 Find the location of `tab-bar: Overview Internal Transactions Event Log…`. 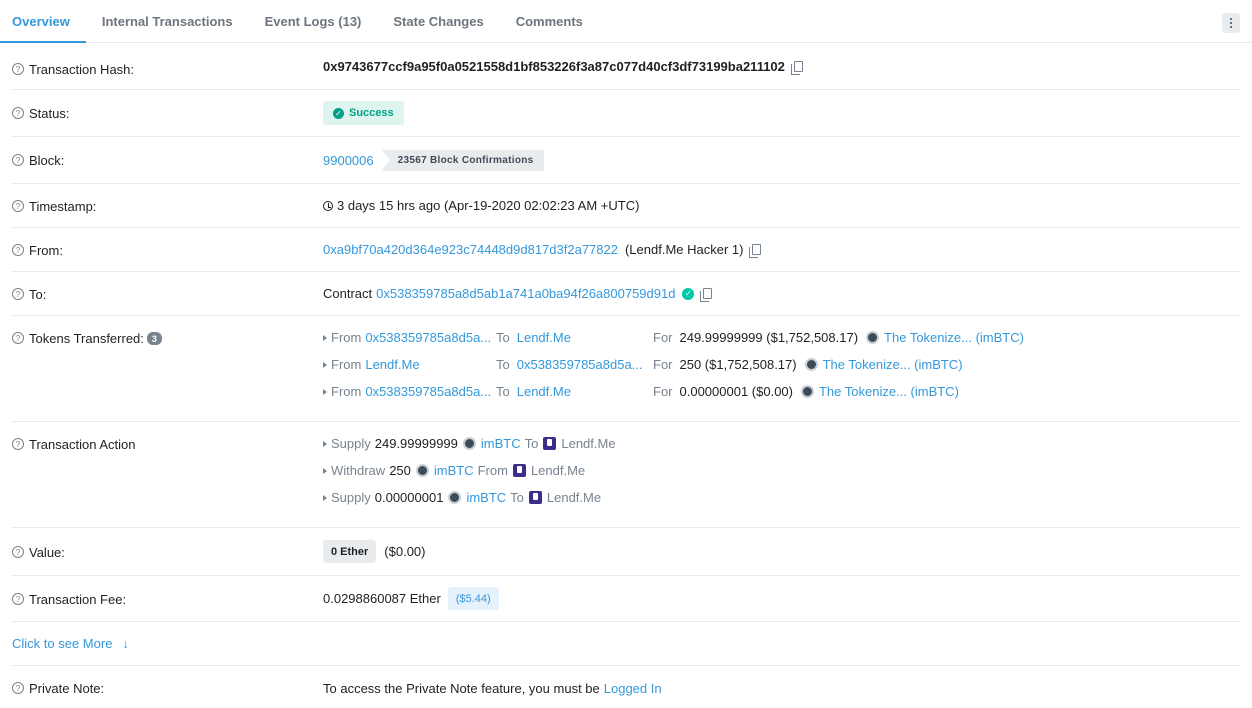

tab-bar: Overview Internal Transactions Event Log… is located at coordinates (626, 21).